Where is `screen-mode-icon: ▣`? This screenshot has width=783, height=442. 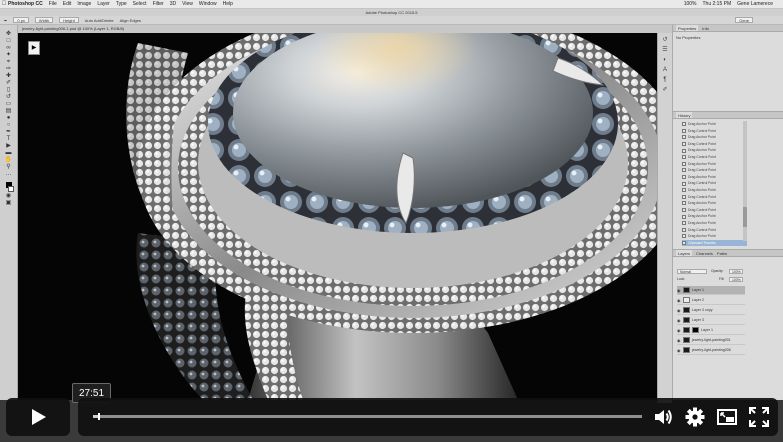 screen-mode-icon: ▣ is located at coordinates (8, 203).